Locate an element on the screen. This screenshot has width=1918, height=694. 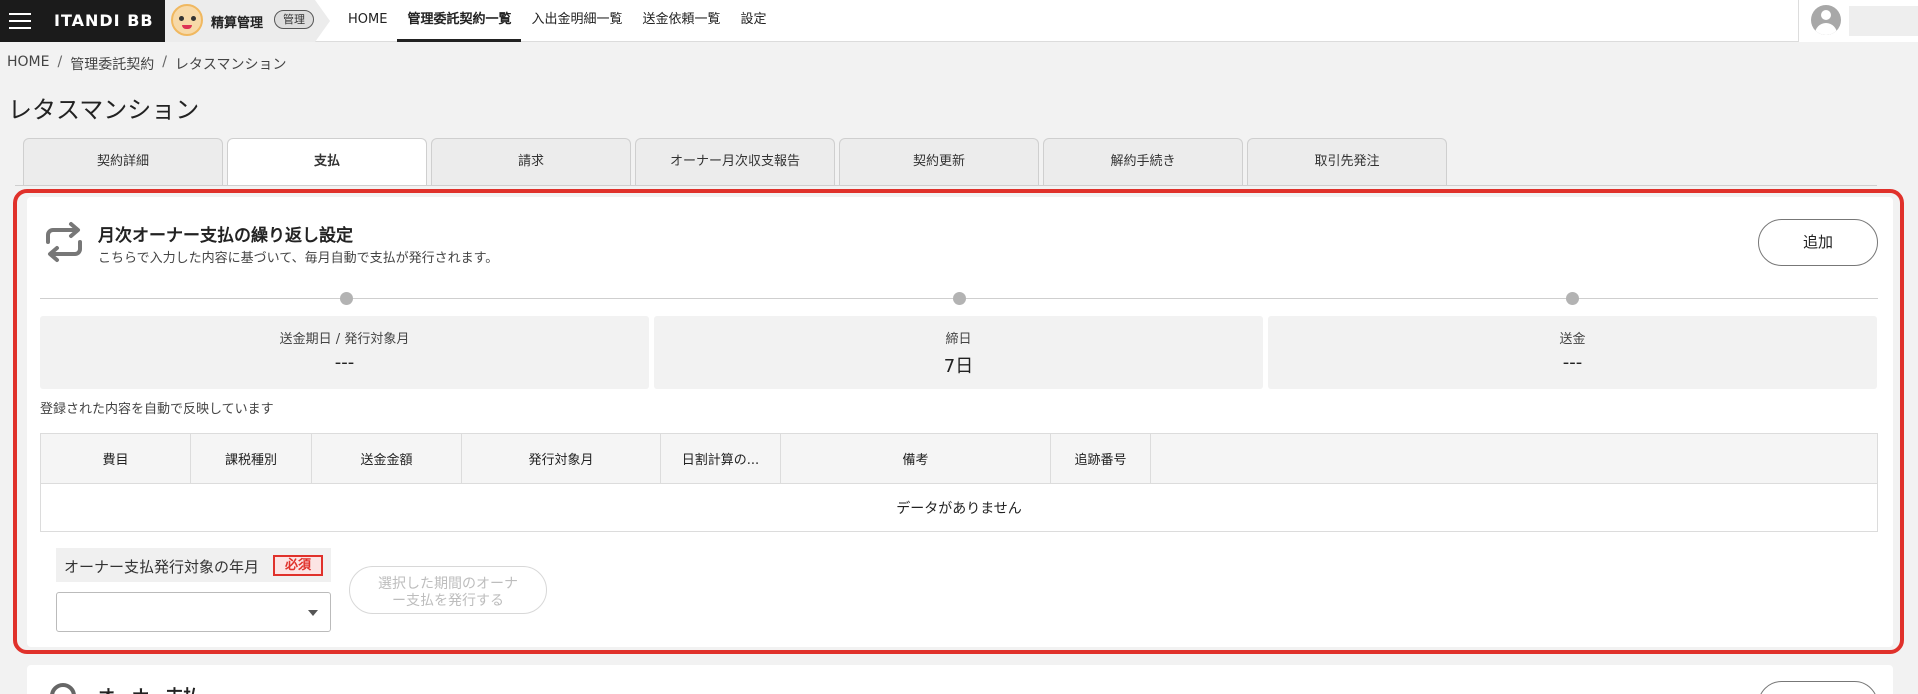
table-header-row: 費目 課税種別 送金金額 発行対象月 日割計算の... 備考 追跡番号 is located at coordinates (959, 458).